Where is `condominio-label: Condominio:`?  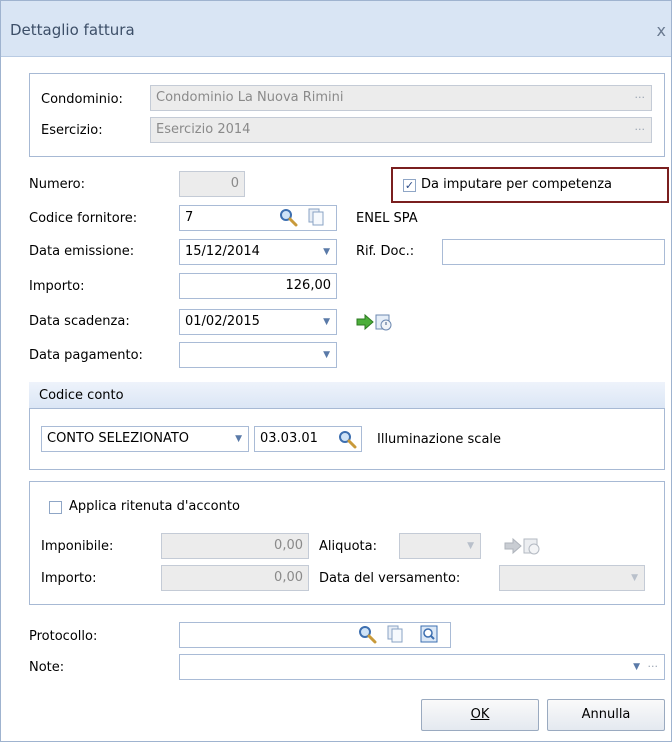 condominio-label: Condominio: is located at coordinates (82, 99).